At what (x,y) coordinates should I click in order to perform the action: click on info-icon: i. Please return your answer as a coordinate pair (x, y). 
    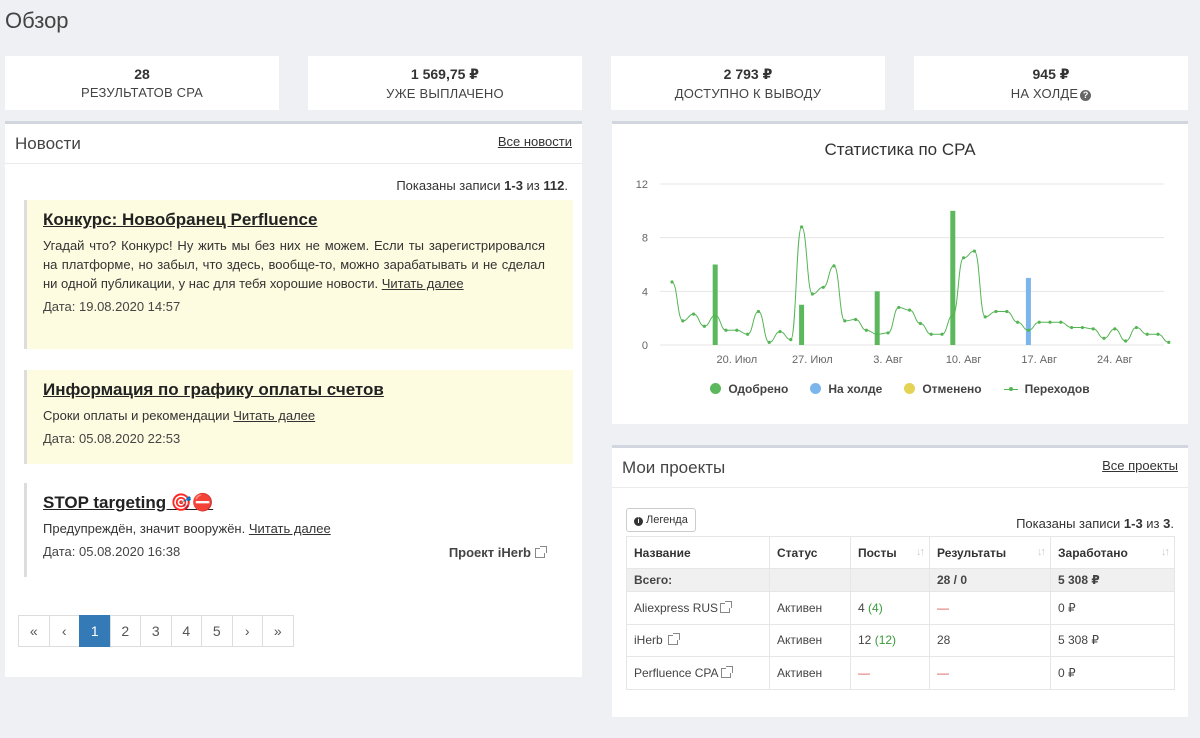
    Looking at the image, I should click on (638, 521).